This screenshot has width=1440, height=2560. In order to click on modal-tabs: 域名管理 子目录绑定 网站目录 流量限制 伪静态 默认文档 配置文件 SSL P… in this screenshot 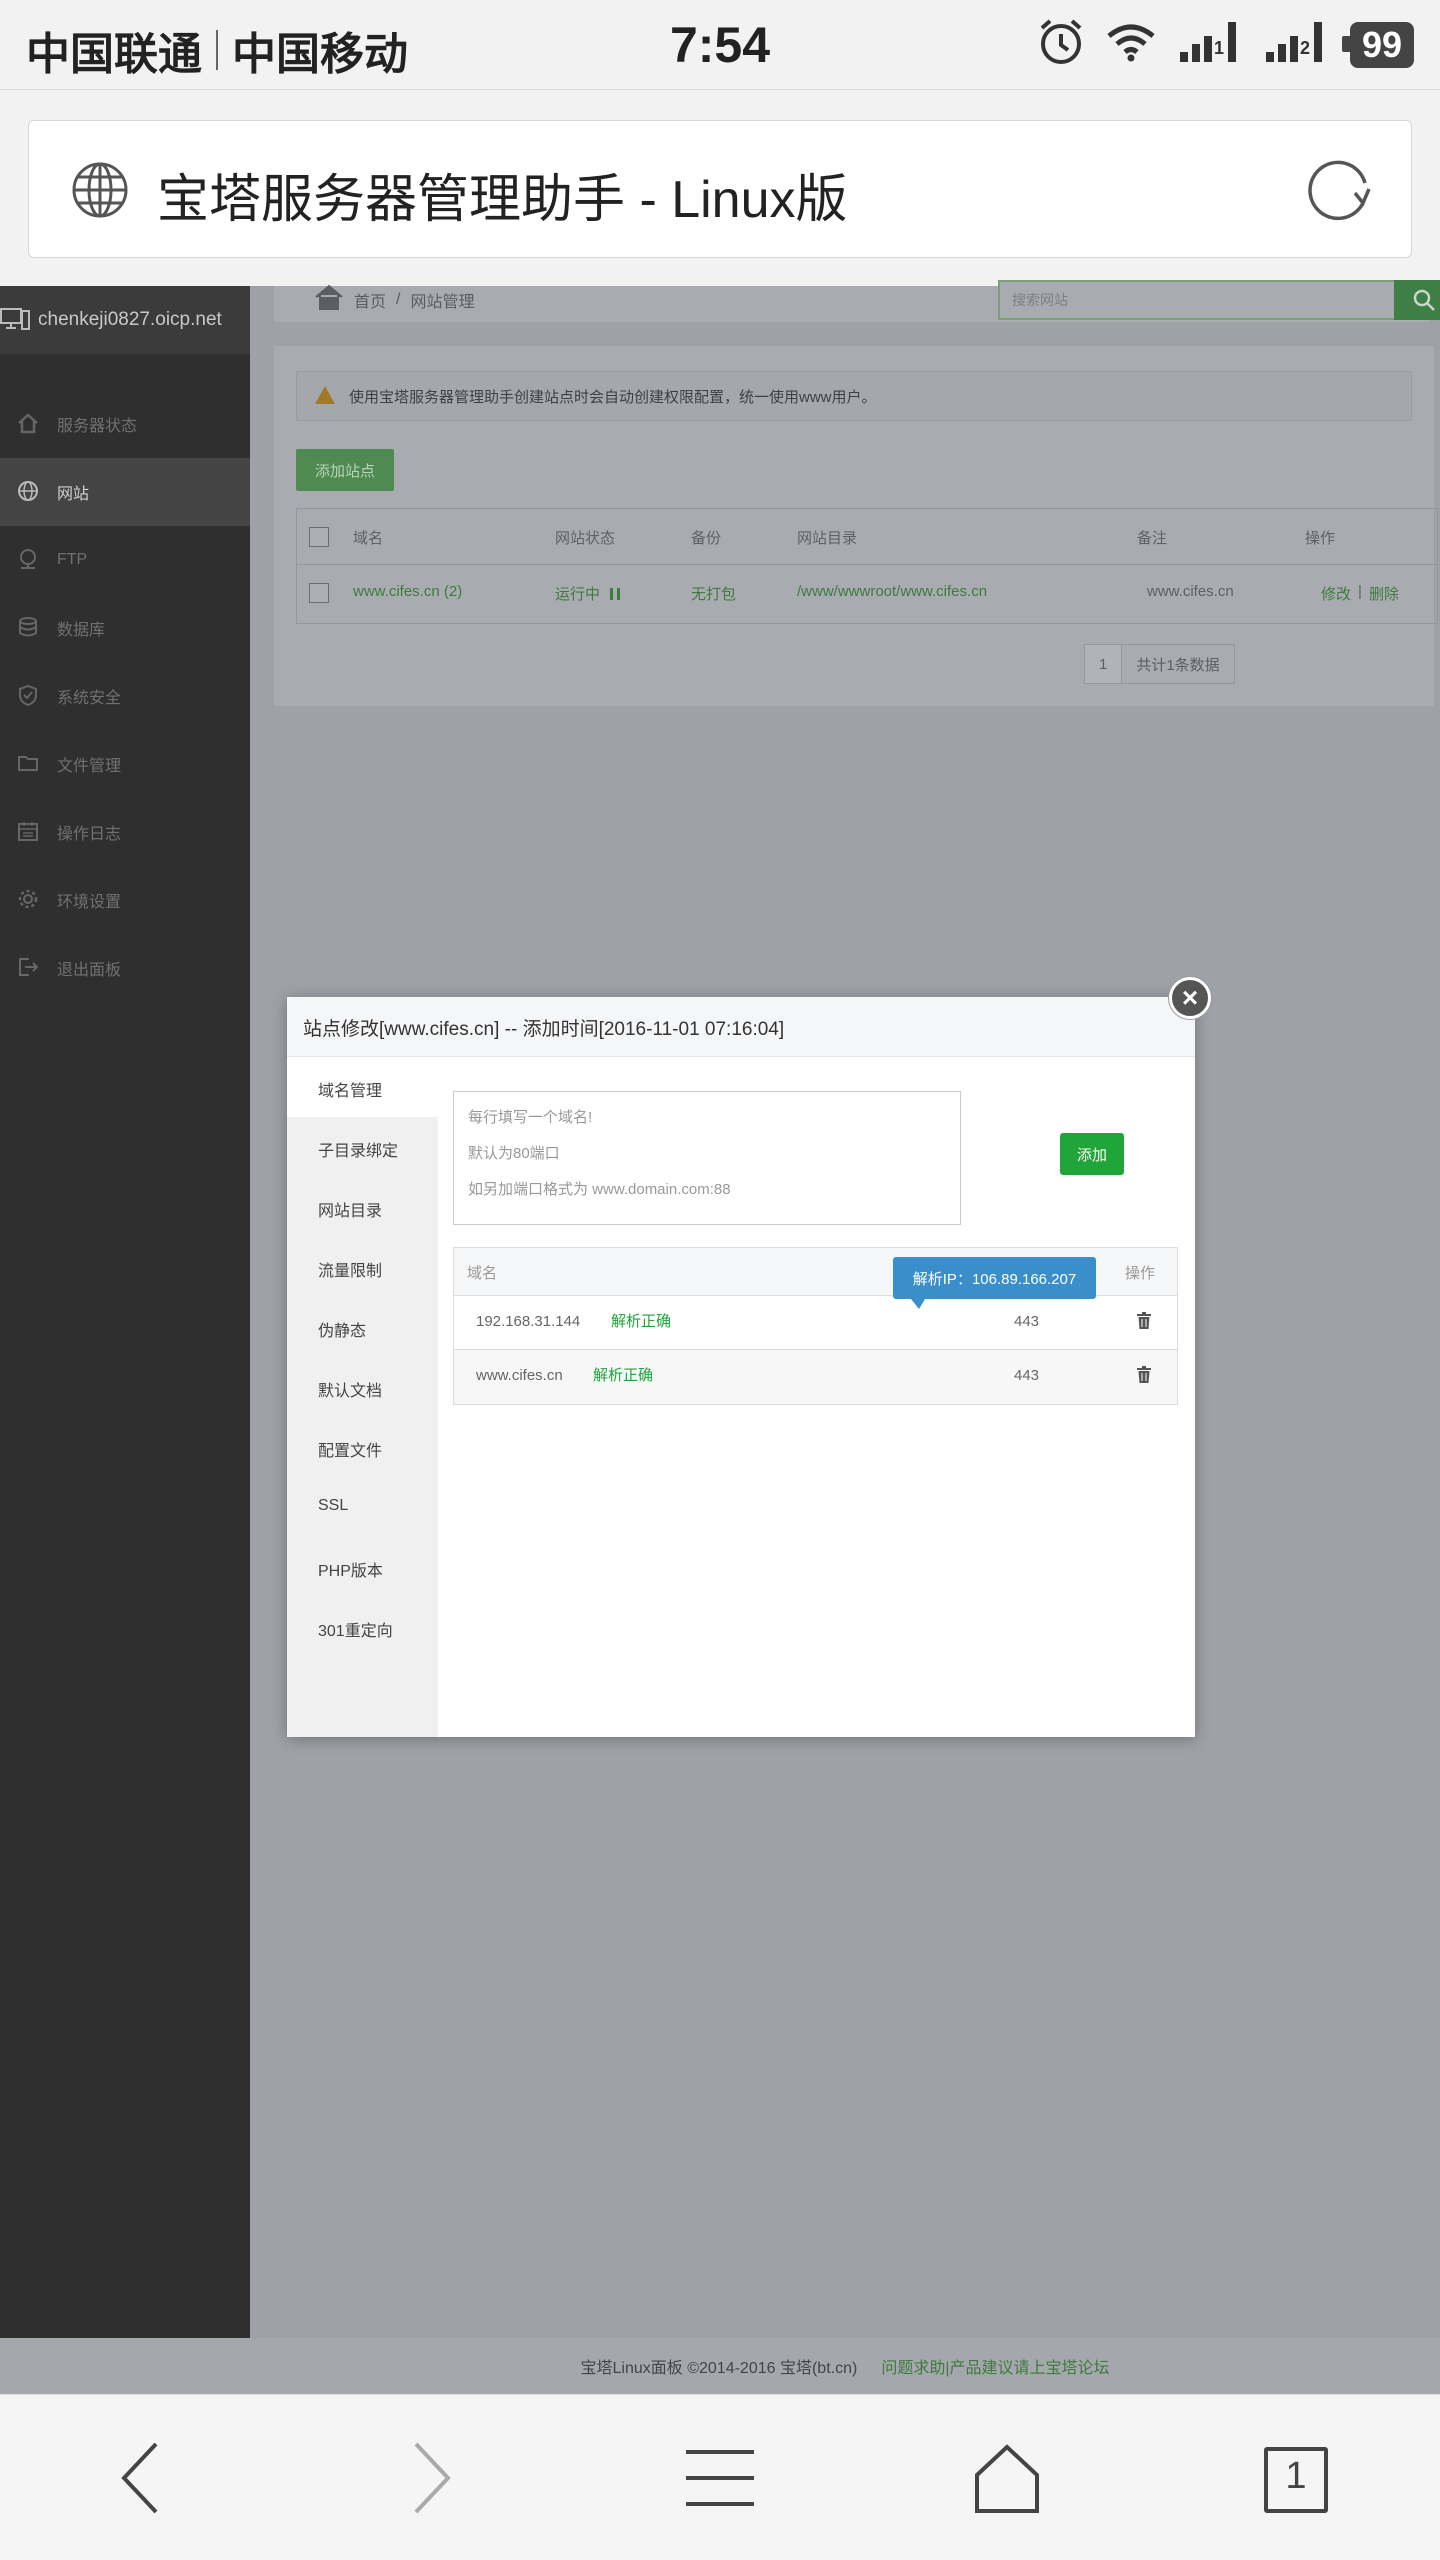, I will do `click(362, 1397)`.